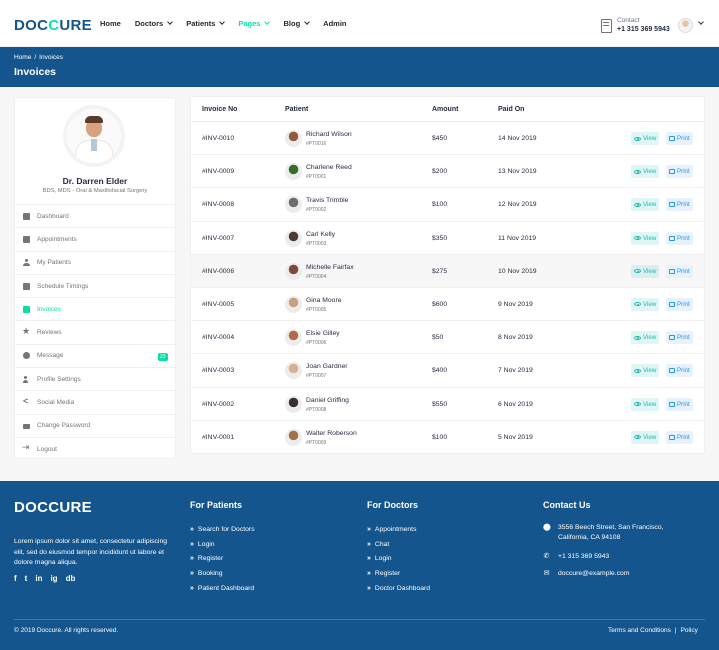 The height and width of the screenshot is (650, 719). I want to click on footer-link-label: Login, so click(206, 544).